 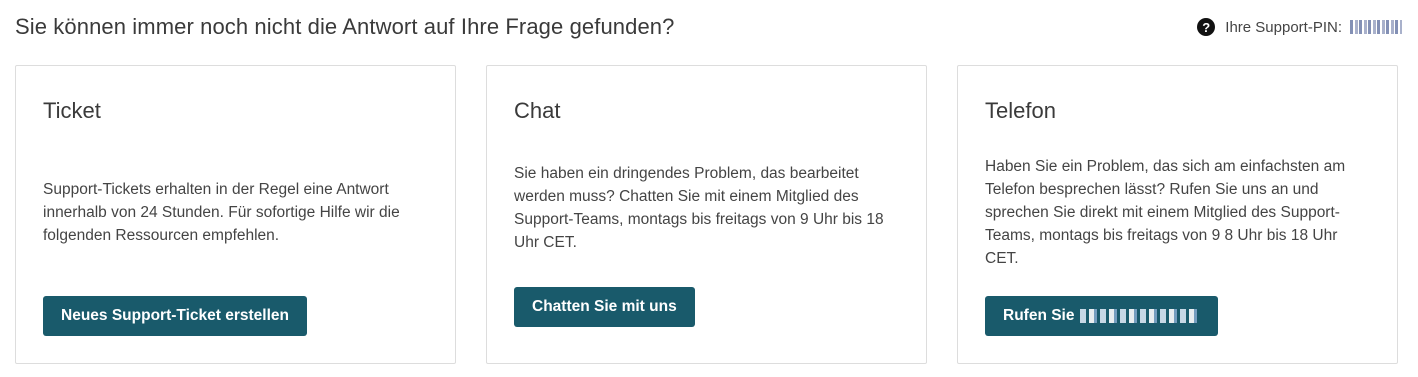 What do you see at coordinates (1376, 27) in the screenshot?
I see `support-pin-value` at bounding box center [1376, 27].